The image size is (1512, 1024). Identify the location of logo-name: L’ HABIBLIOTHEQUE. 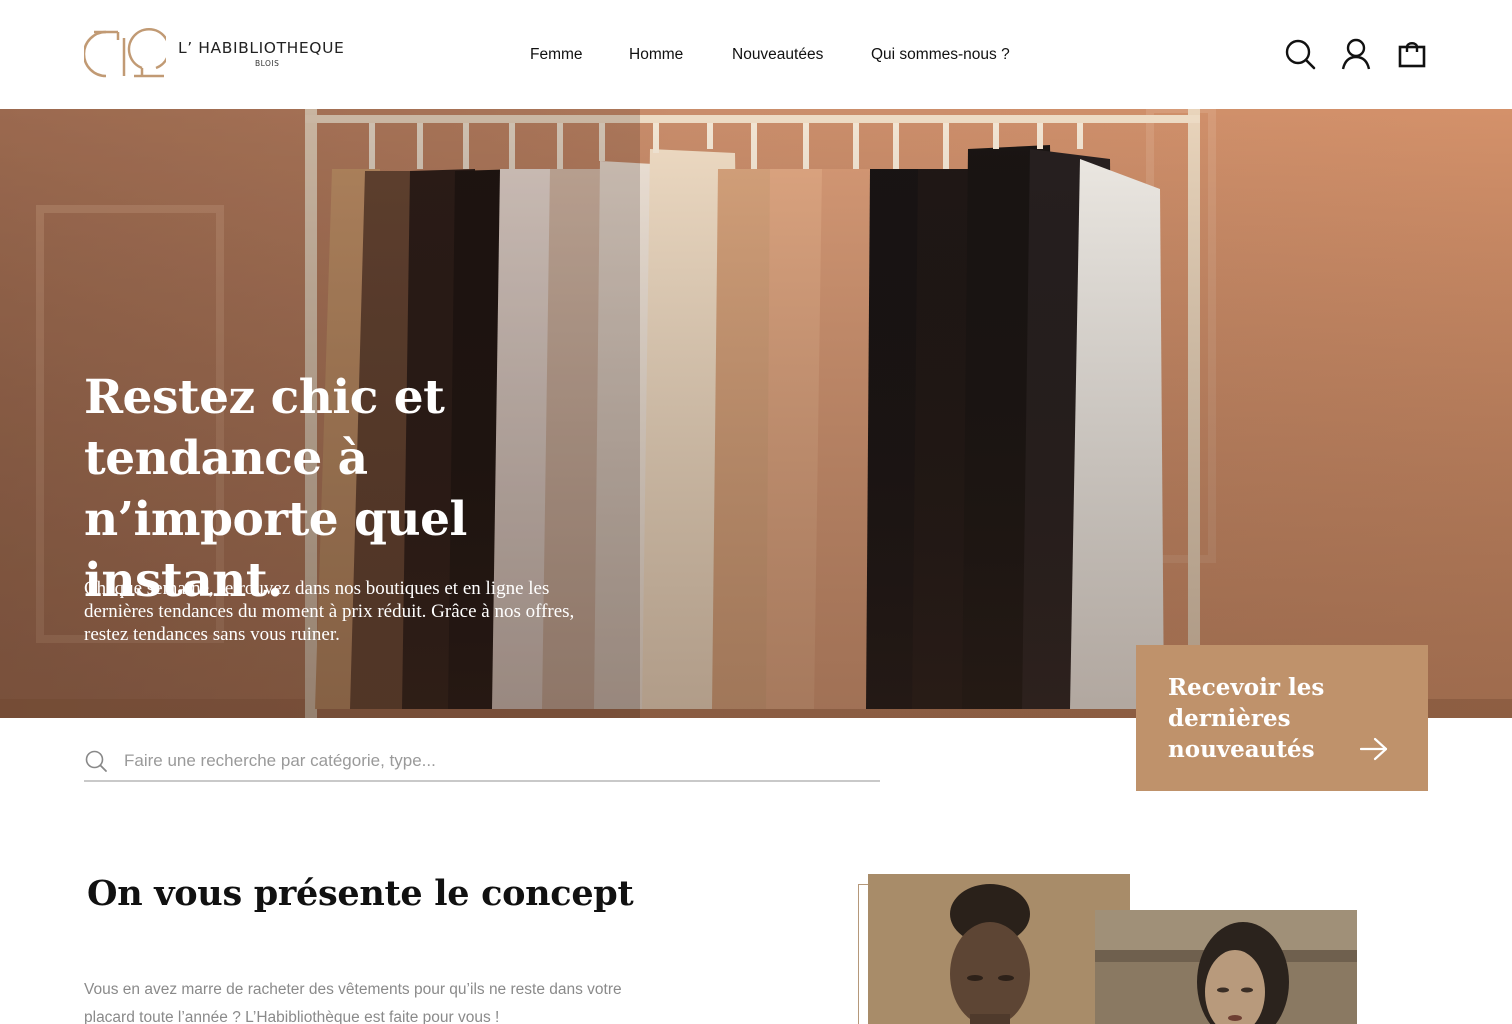
(261, 48).